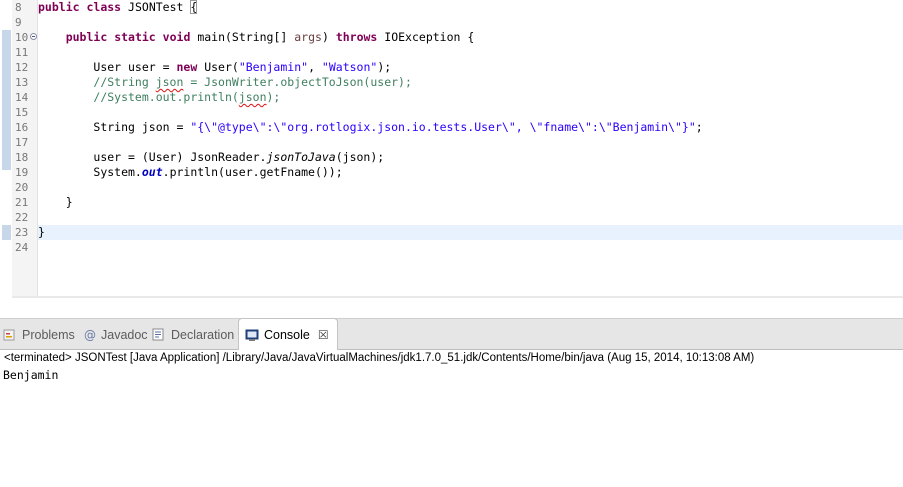 This screenshot has height=487, width=903. Describe the element at coordinates (457, 297) in the screenshot. I see `editor-horizontal-scrollbar` at that location.